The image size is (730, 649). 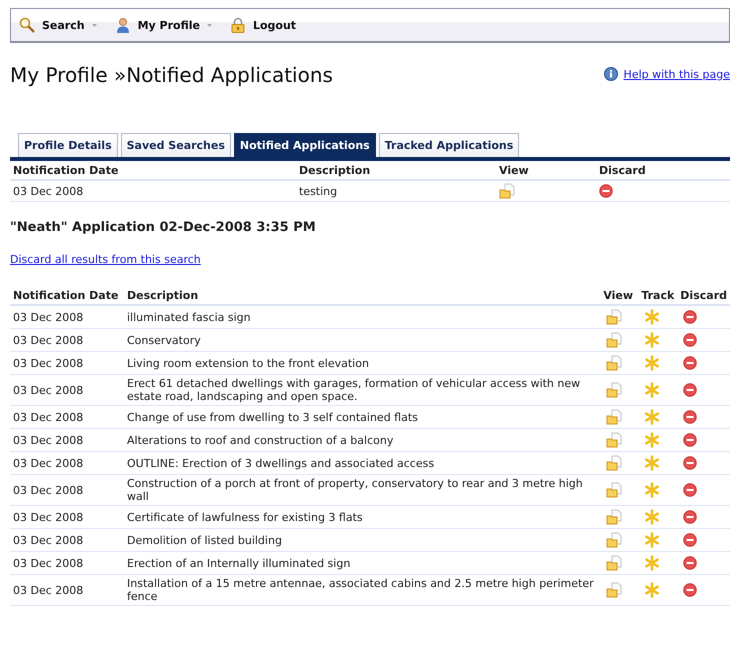 I want to click on table-cell: Living room extension to the front elevation, so click(x=362, y=363).